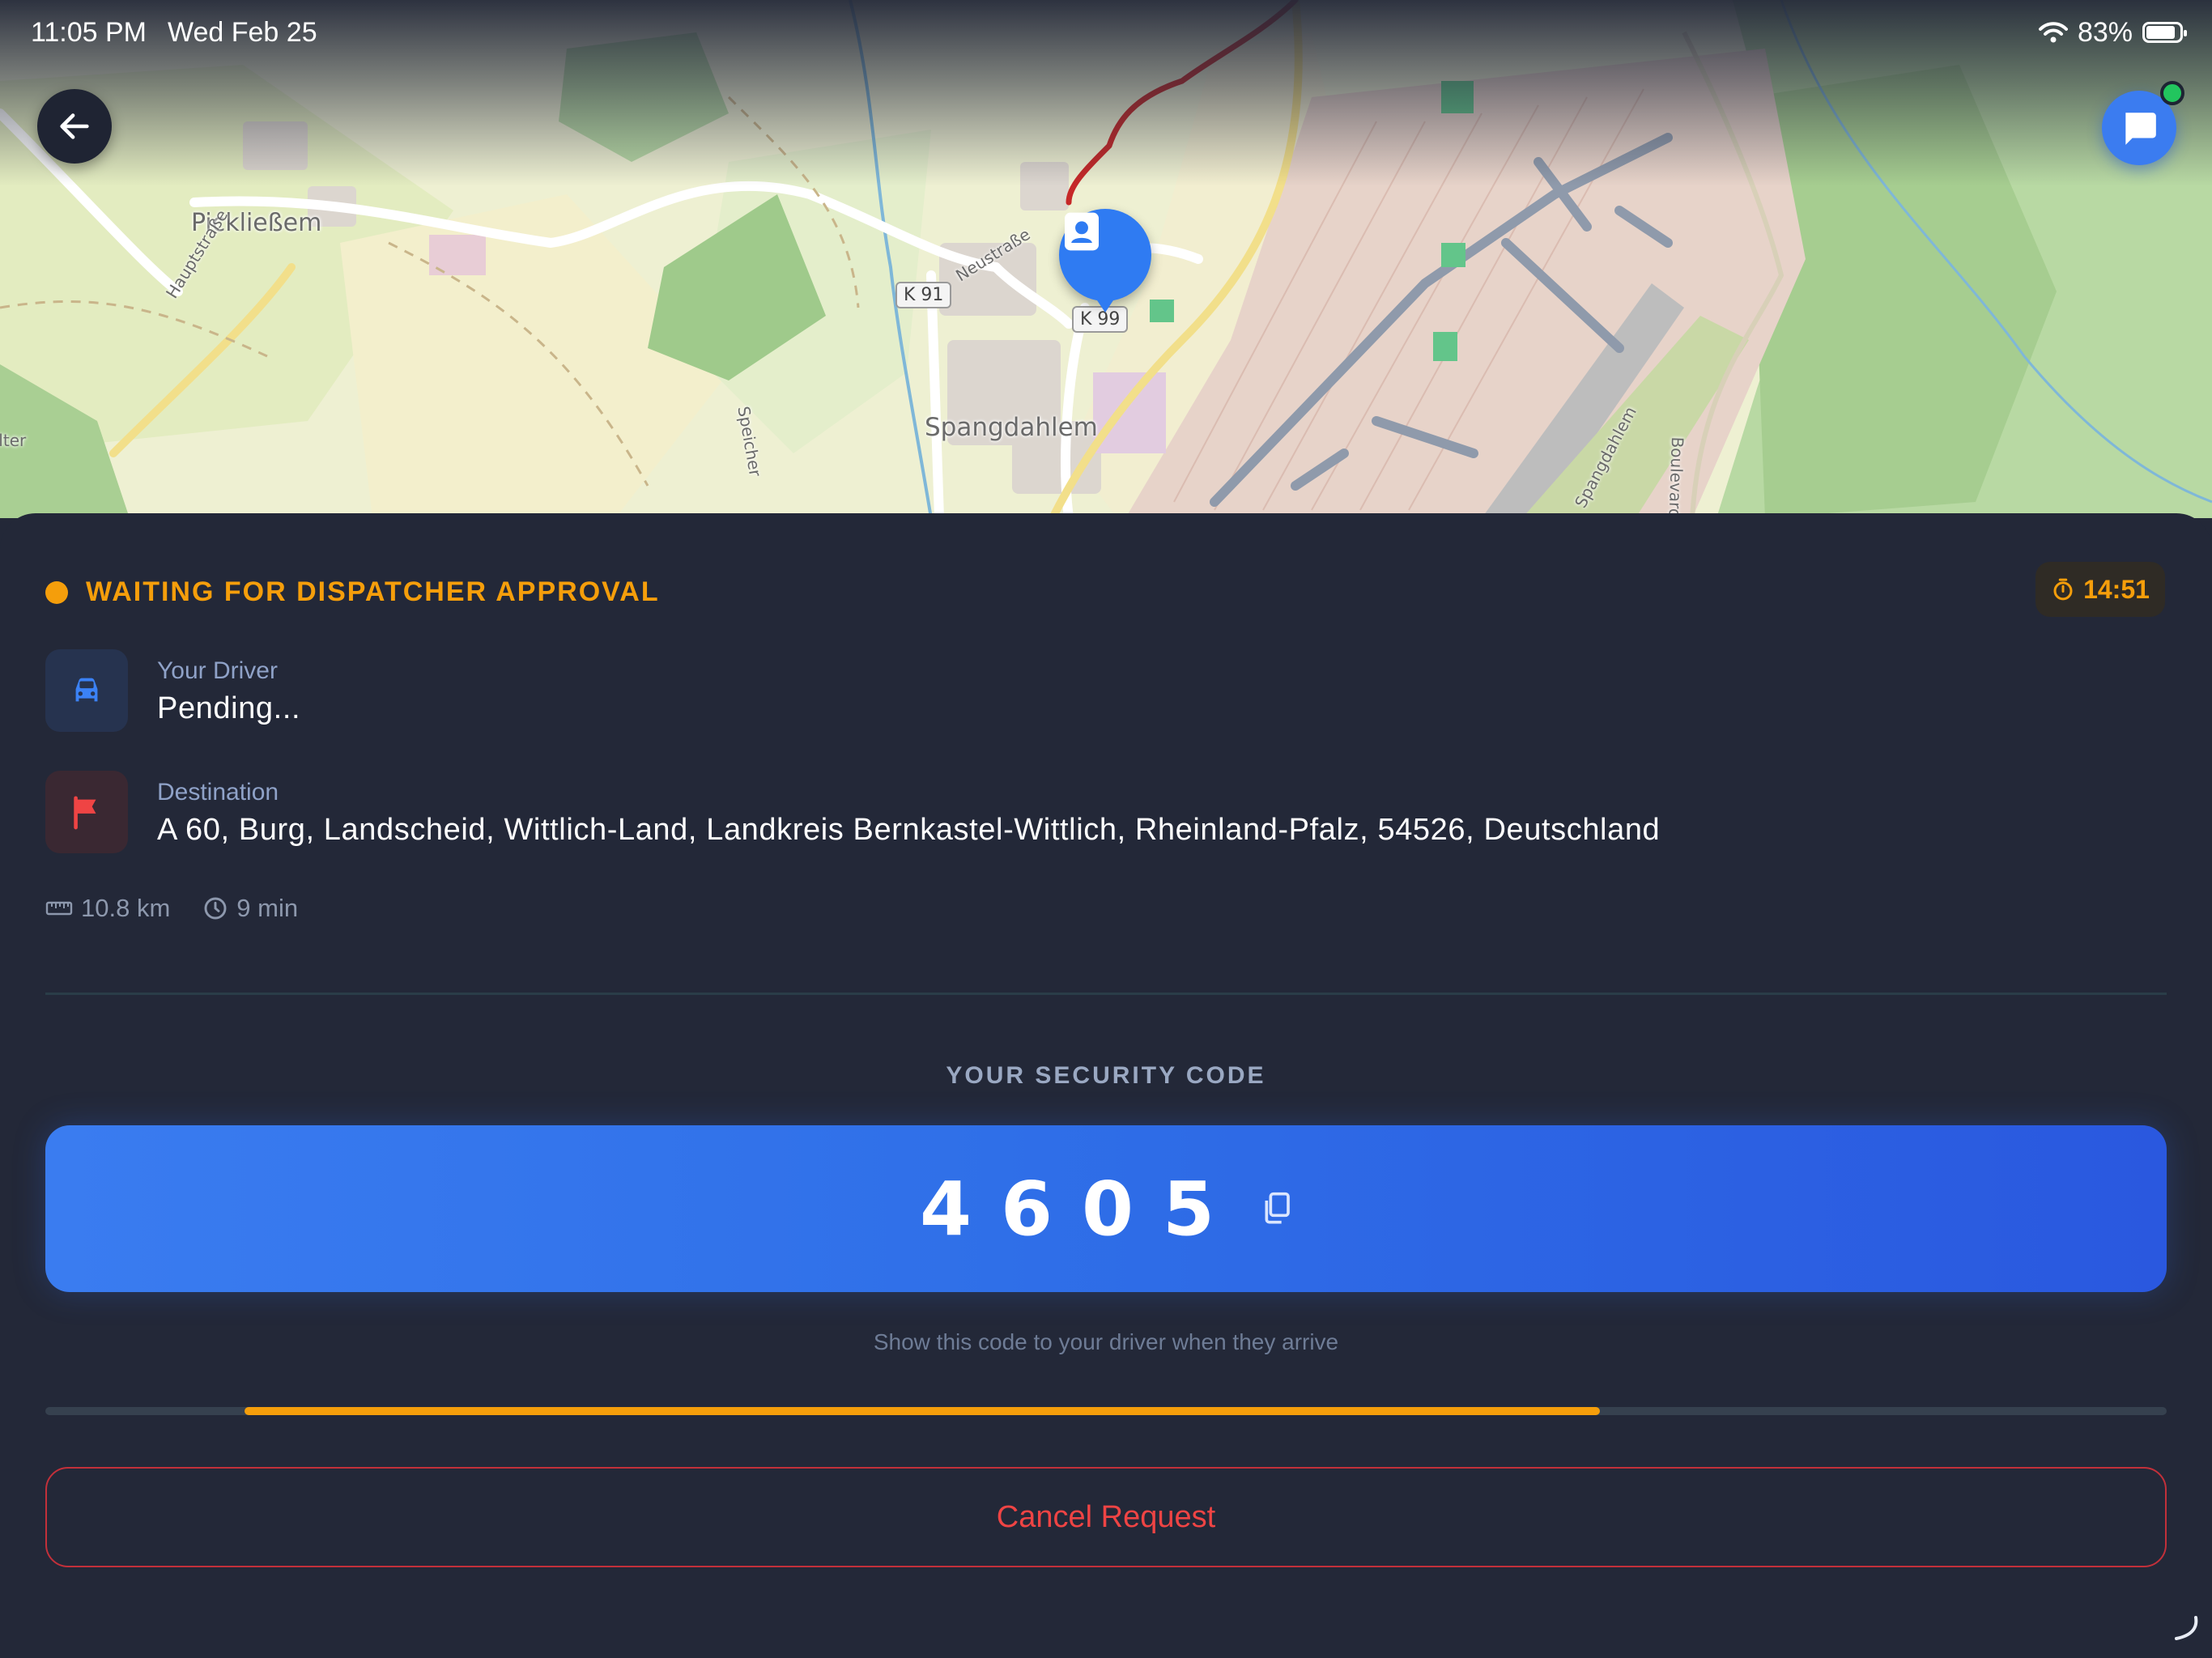  What do you see at coordinates (2116, 589) in the screenshot?
I see `timer-value: 14:51` at bounding box center [2116, 589].